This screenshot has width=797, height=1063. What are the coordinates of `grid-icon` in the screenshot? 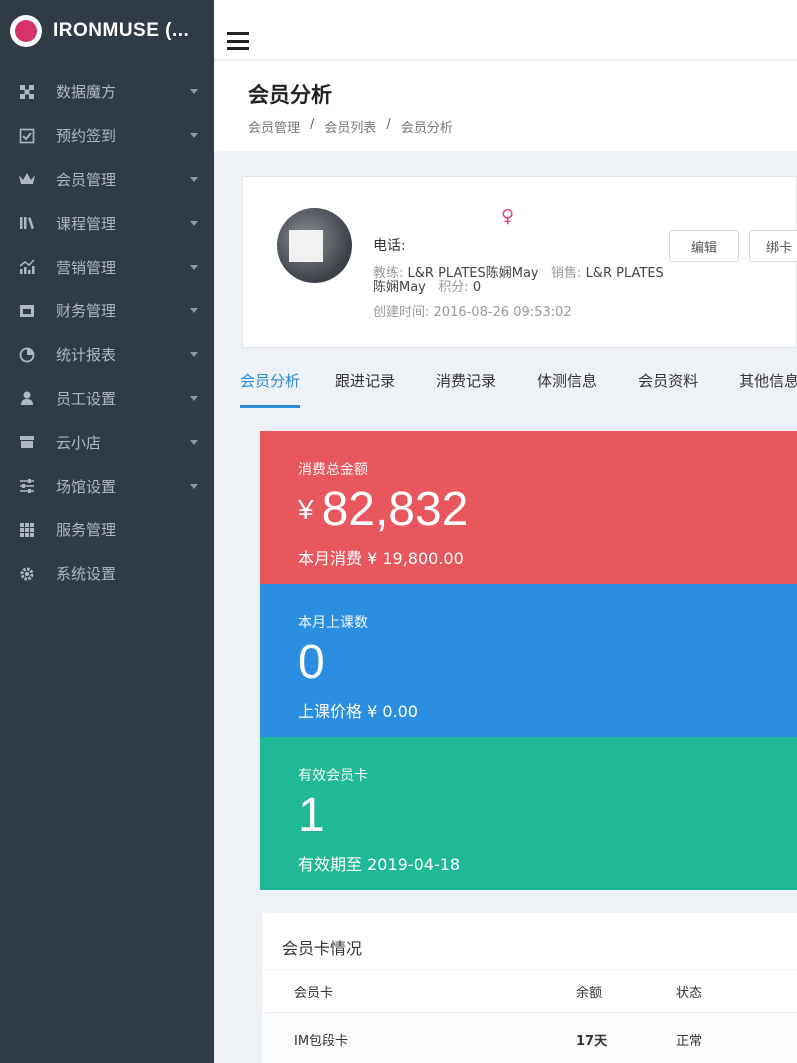 It's located at (27, 530).